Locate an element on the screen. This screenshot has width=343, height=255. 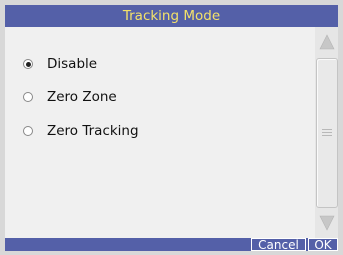
dialog-title: Tracking Mode is located at coordinates (171, 16).